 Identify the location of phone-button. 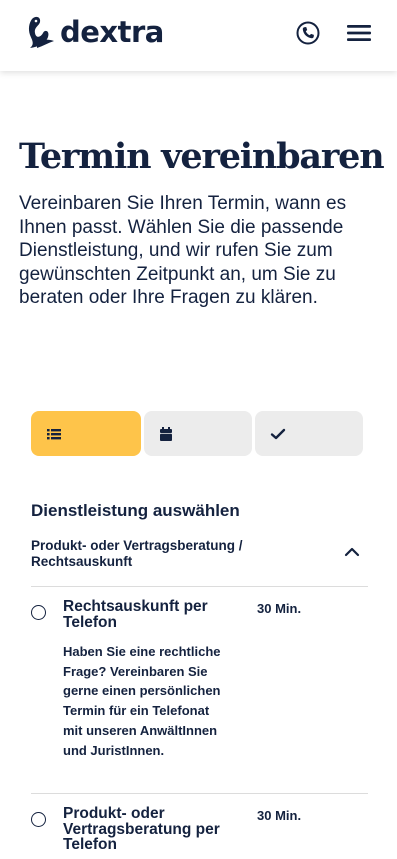
(308, 33).